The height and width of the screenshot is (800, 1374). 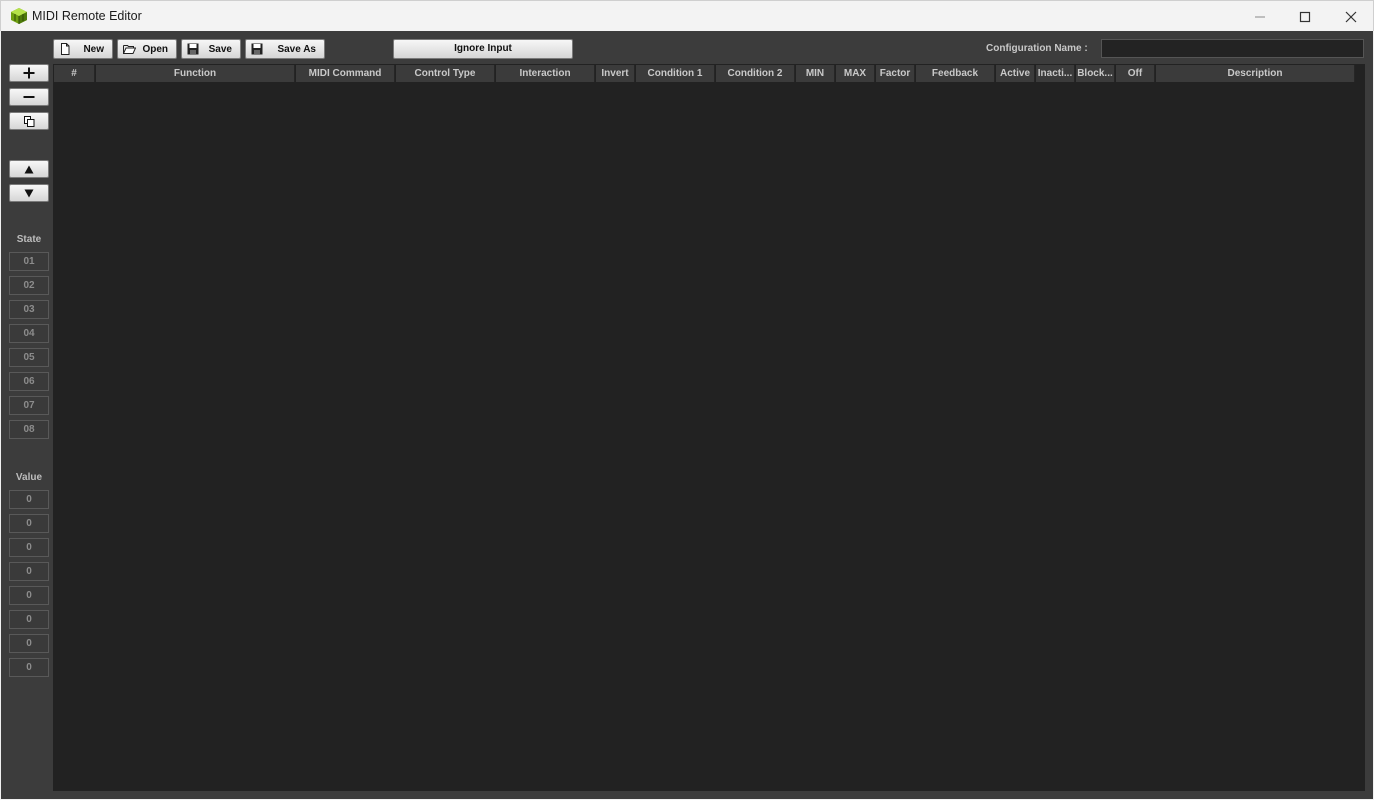 What do you see at coordinates (29, 405) in the screenshot?
I see `state-cell-07: 07` at bounding box center [29, 405].